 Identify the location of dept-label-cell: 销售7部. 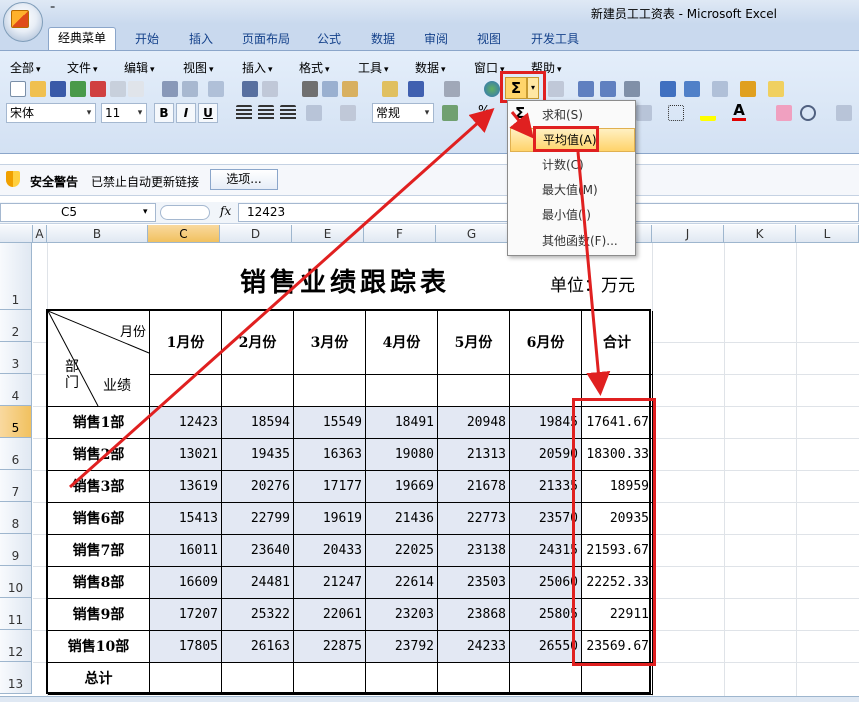
(99, 551).